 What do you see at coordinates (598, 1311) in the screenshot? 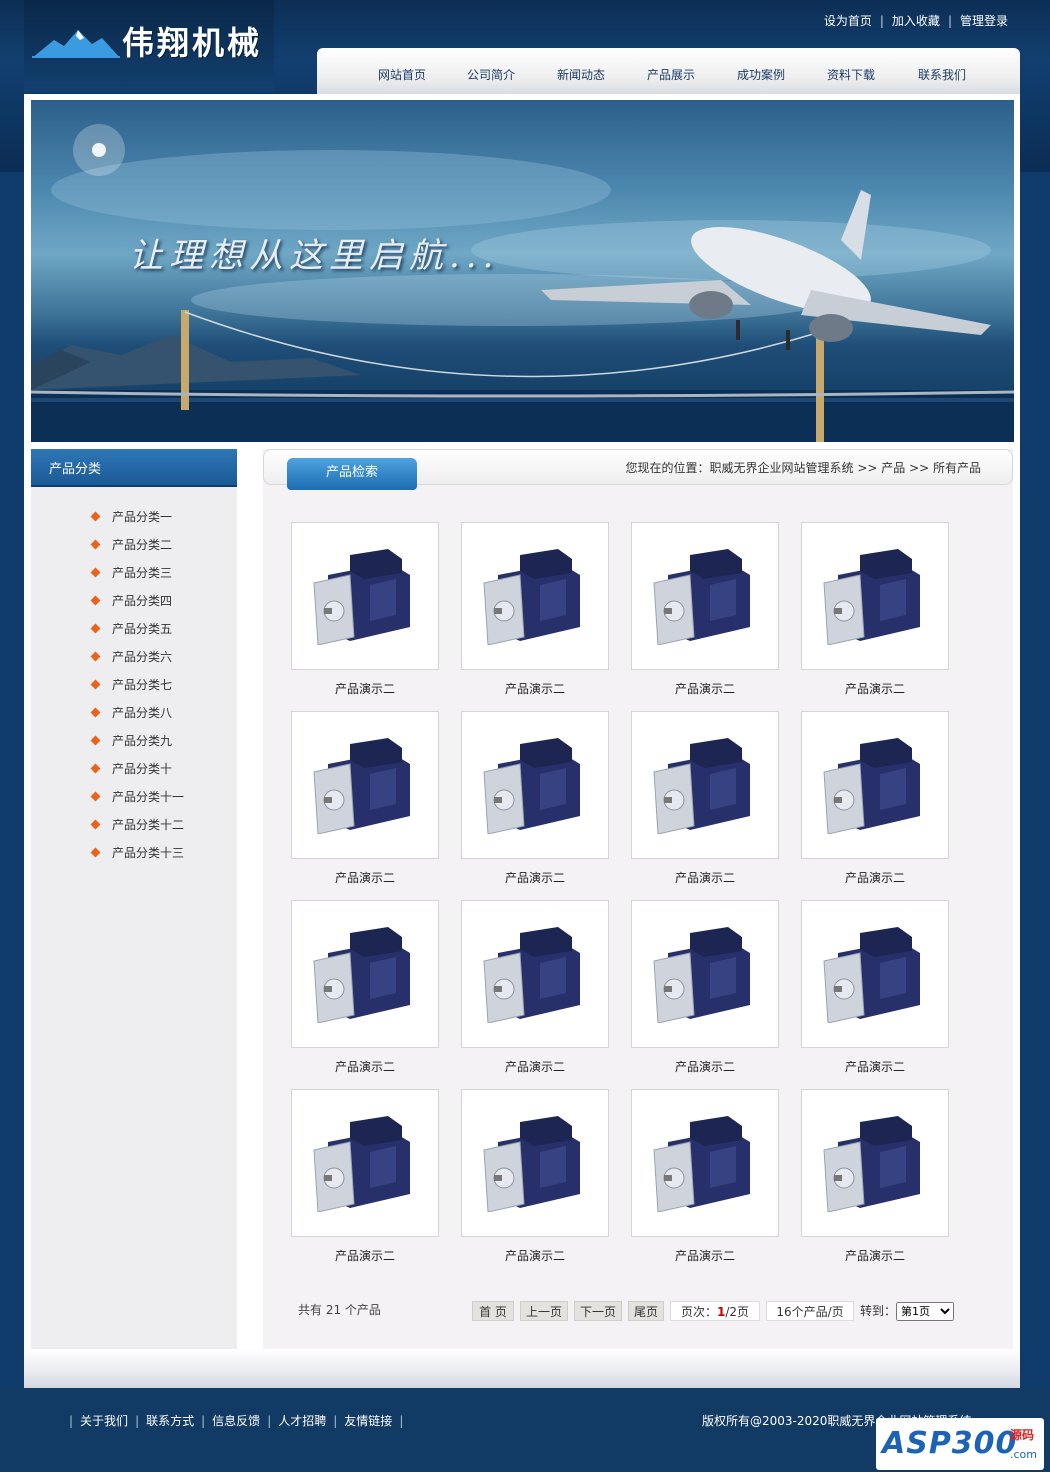
I see `next-page-button: 下一页` at bounding box center [598, 1311].